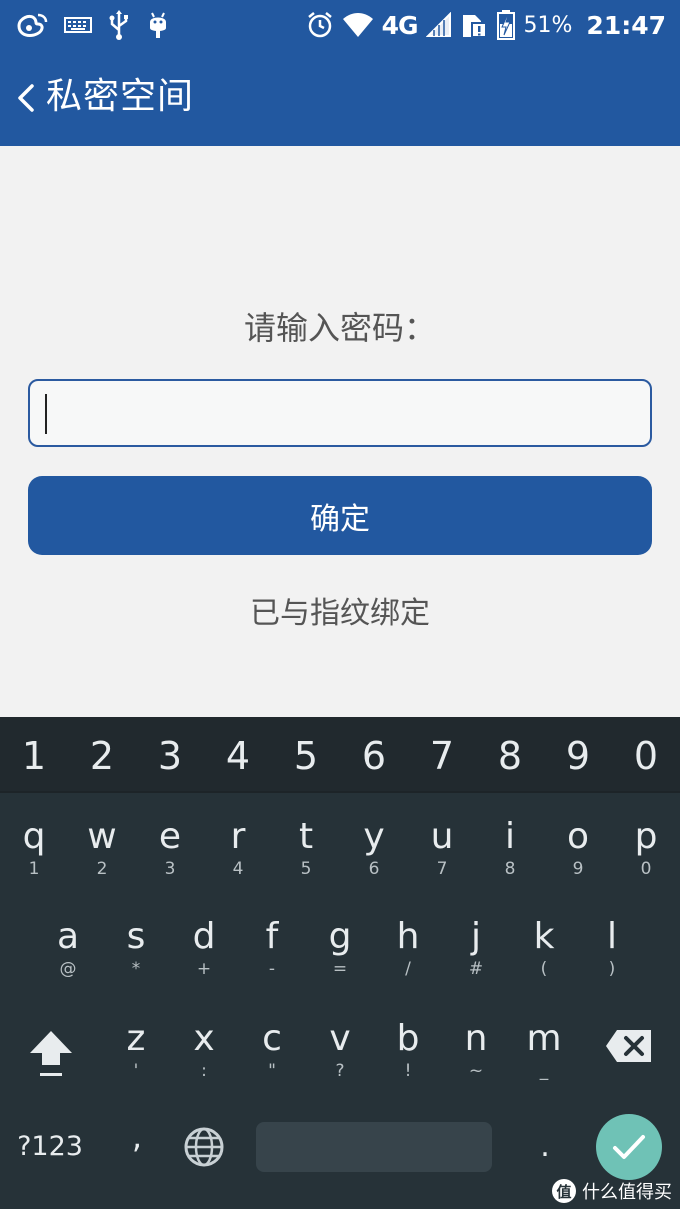 This screenshot has width=680, height=1209. What do you see at coordinates (408, 969) in the screenshot?
I see `key-hint: /` at bounding box center [408, 969].